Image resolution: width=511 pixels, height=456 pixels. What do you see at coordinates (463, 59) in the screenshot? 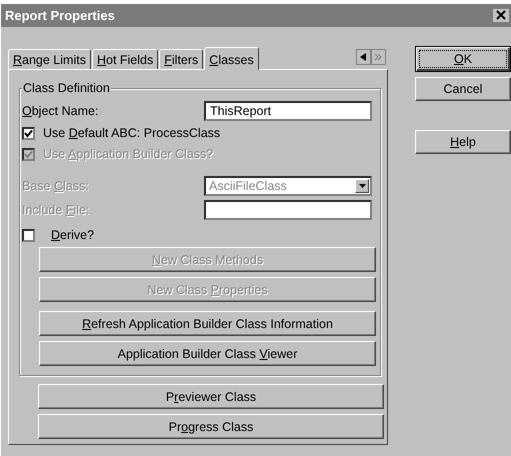
I see `dialog-button: OK` at bounding box center [463, 59].